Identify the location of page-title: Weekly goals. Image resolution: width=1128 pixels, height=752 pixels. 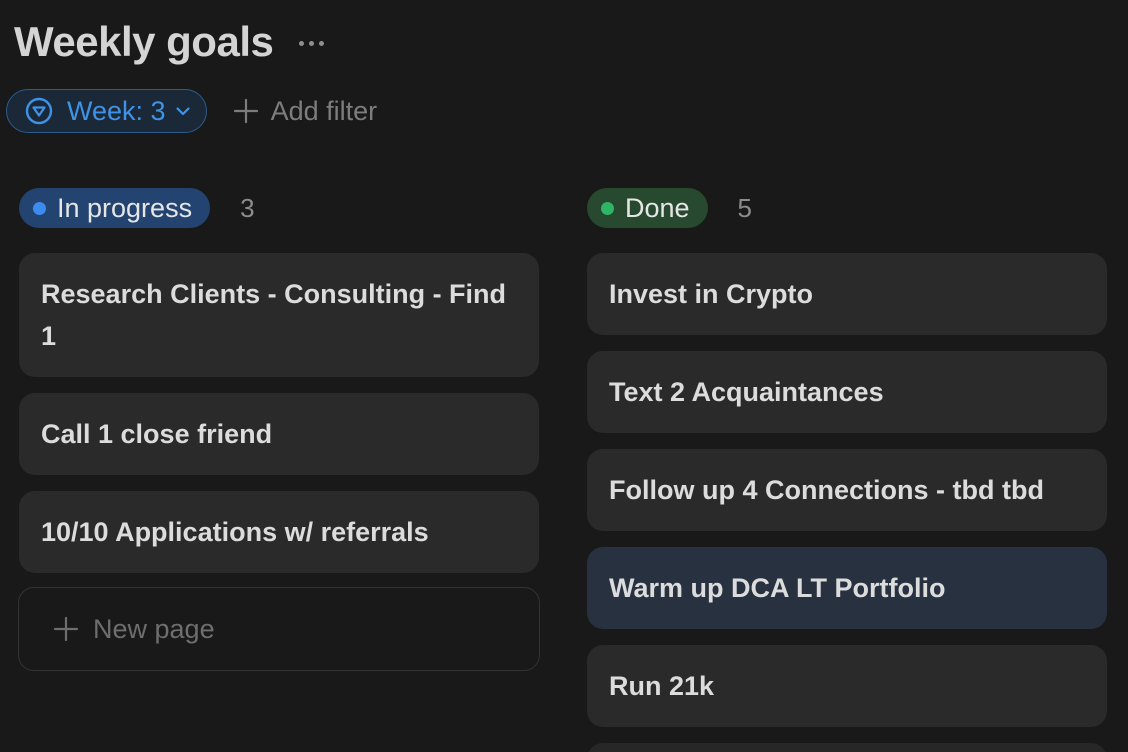
(144, 41).